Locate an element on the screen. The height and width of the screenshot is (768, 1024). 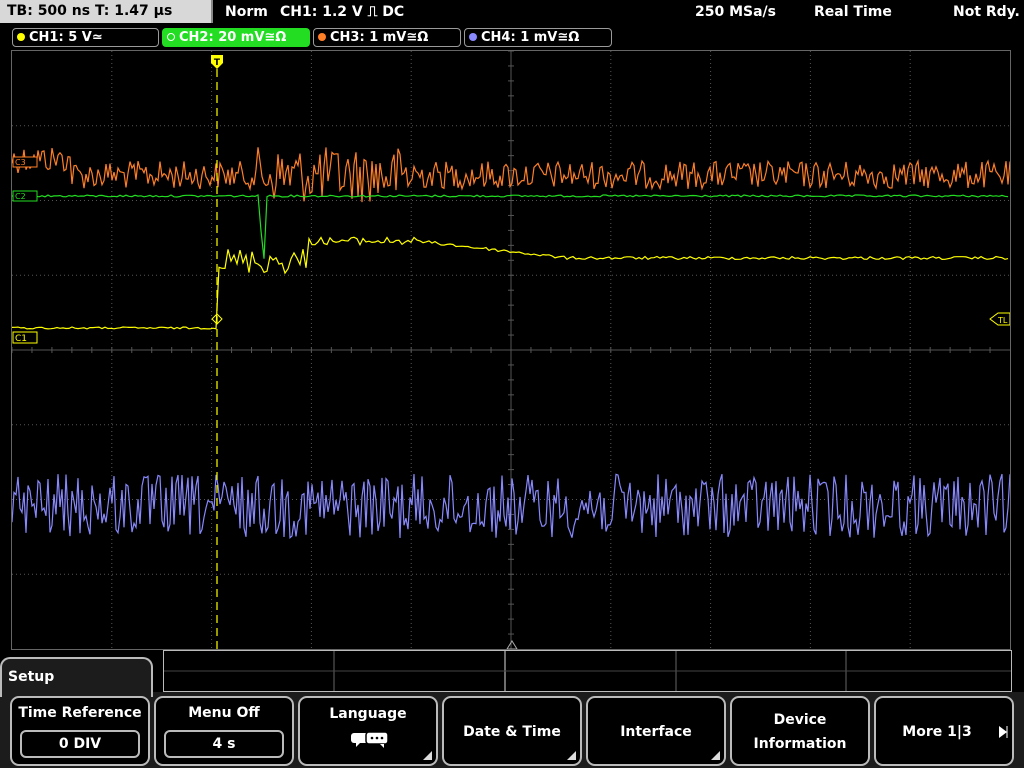
channel-tab-ch1: CH1: 5 V≃ is located at coordinates (85, 37).